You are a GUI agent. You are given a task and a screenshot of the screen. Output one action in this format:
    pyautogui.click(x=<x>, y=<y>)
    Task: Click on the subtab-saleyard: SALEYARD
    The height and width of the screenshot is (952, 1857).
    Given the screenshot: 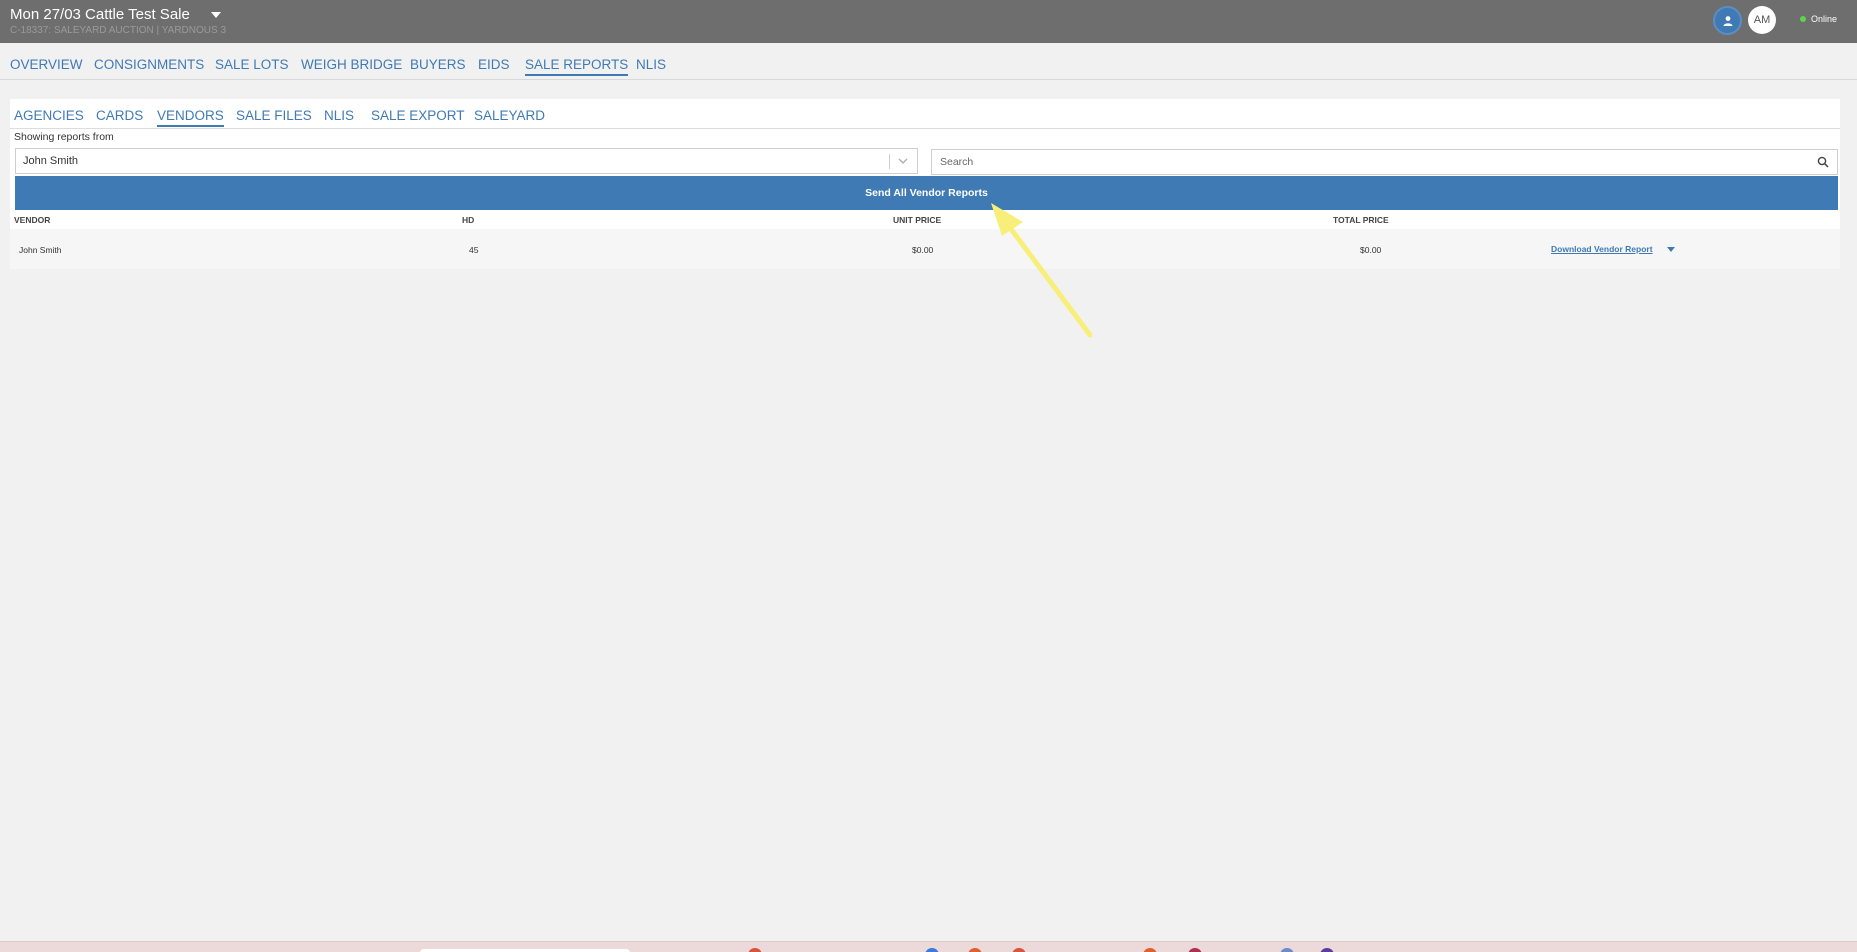 What is the action you would take?
    pyautogui.click(x=509, y=115)
    